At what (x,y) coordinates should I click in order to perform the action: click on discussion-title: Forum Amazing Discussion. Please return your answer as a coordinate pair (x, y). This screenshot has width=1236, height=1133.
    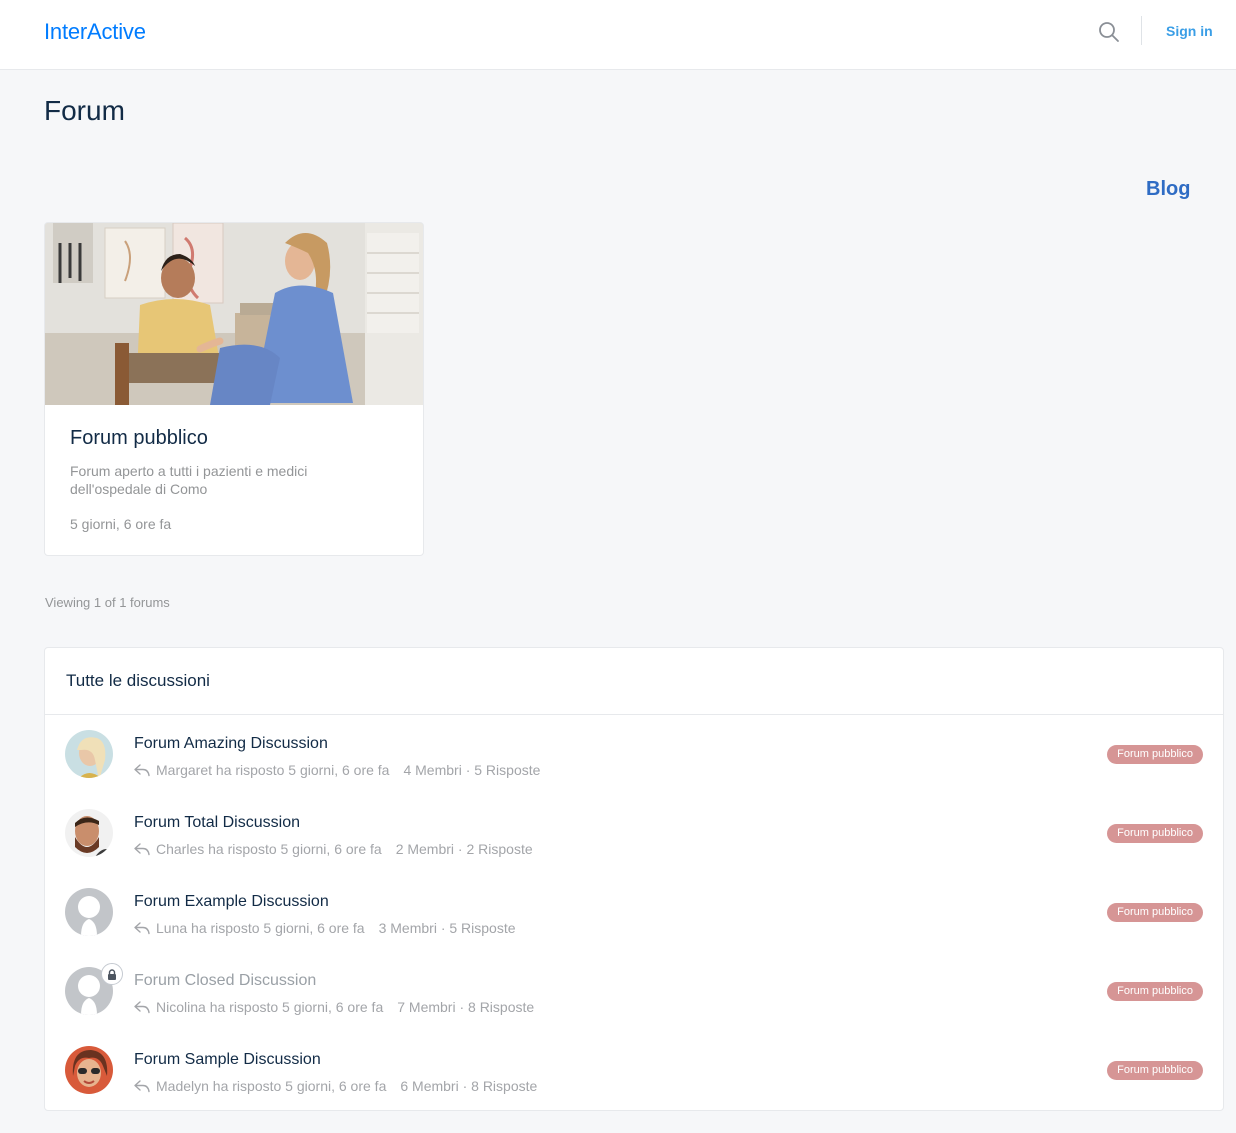
    Looking at the image, I should click on (231, 744).